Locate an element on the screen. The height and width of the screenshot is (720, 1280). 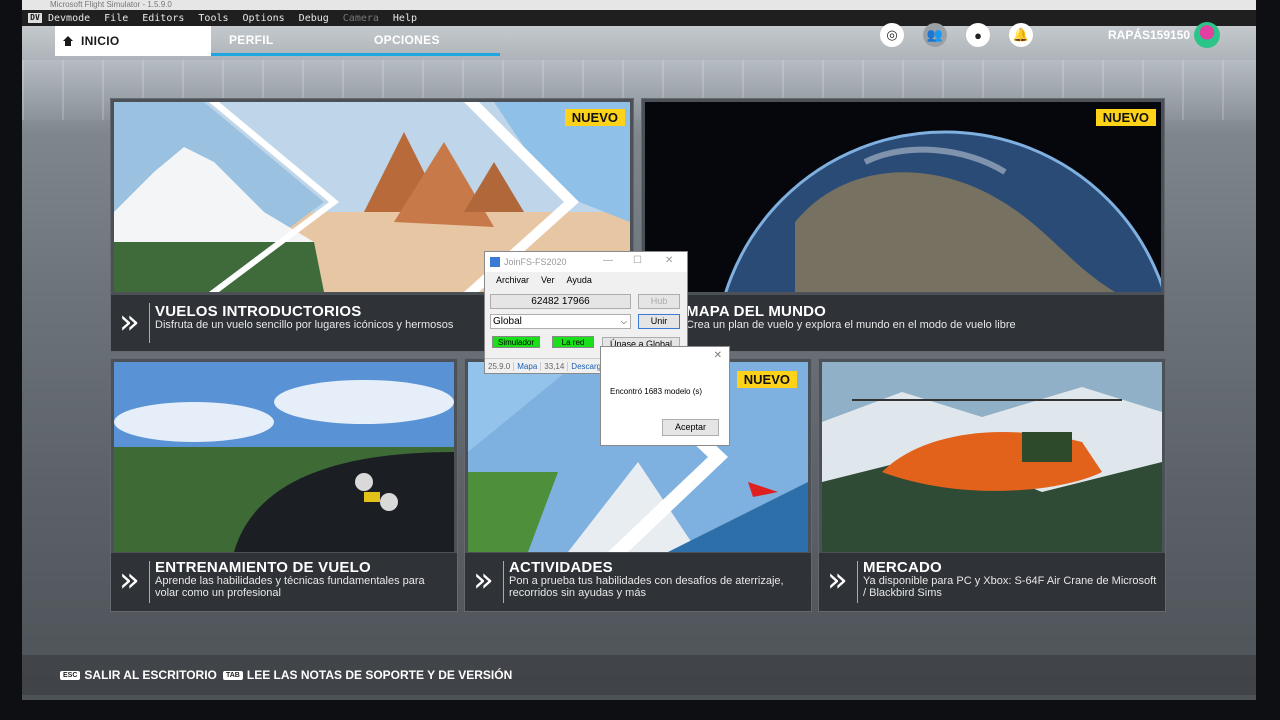
stats-label: 33,14 is located at coordinates (555, 366).